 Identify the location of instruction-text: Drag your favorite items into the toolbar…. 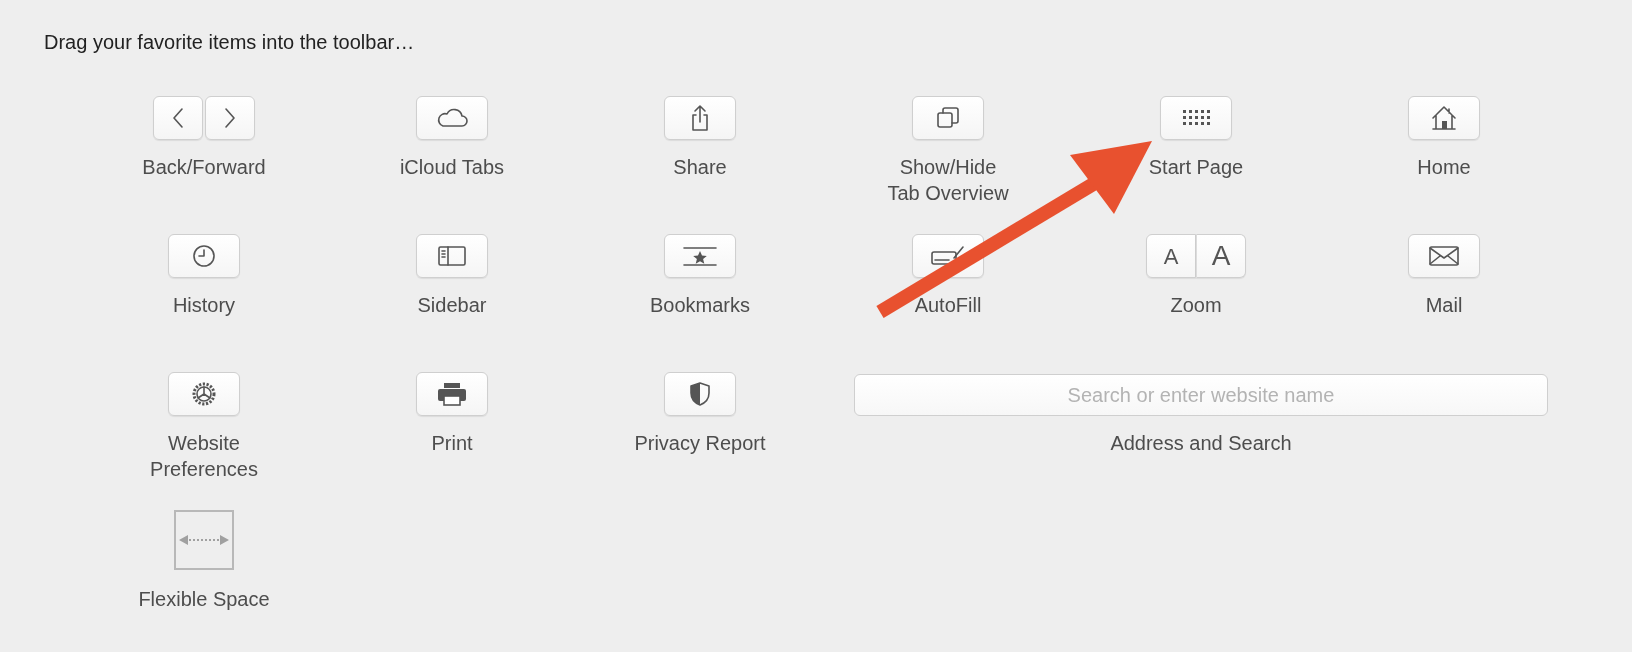
(230, 42).